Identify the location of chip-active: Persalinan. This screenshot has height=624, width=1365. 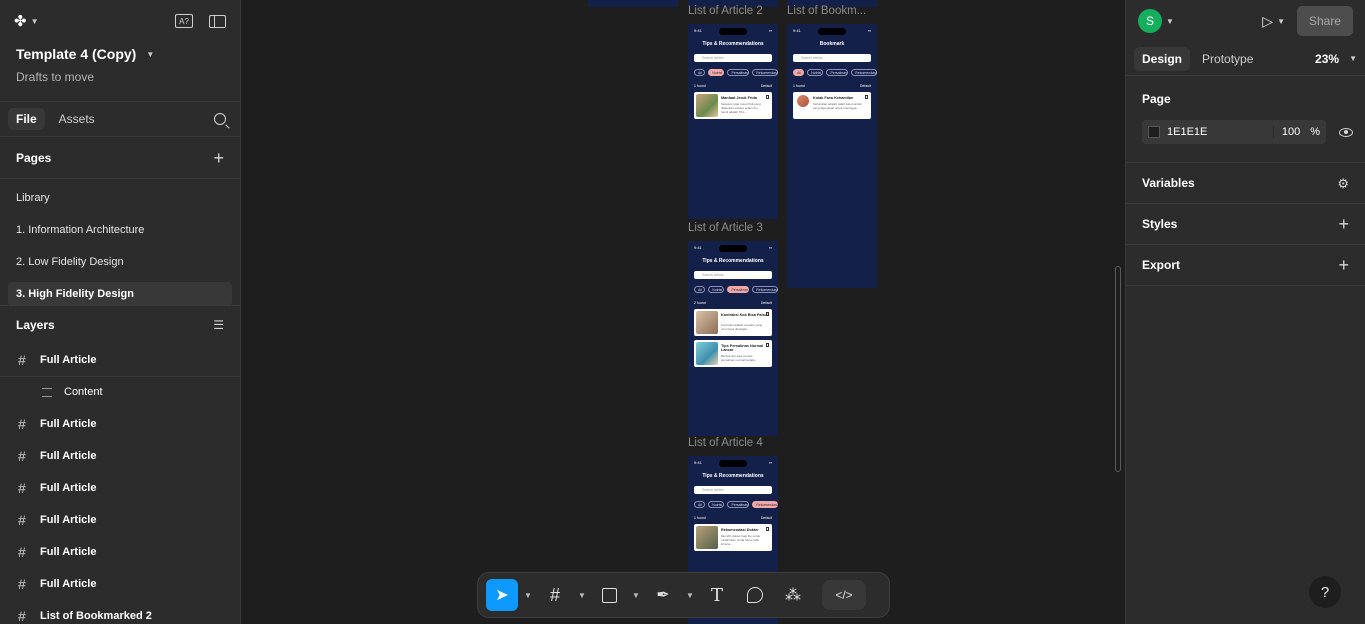
(738, 289).